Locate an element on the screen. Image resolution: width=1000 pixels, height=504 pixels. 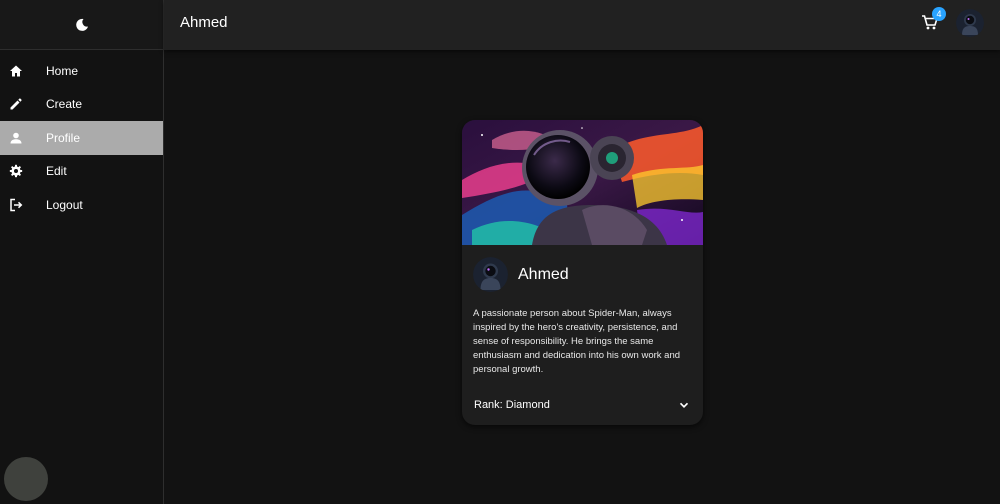
pencil-icon is located at coordinates (16, 104).